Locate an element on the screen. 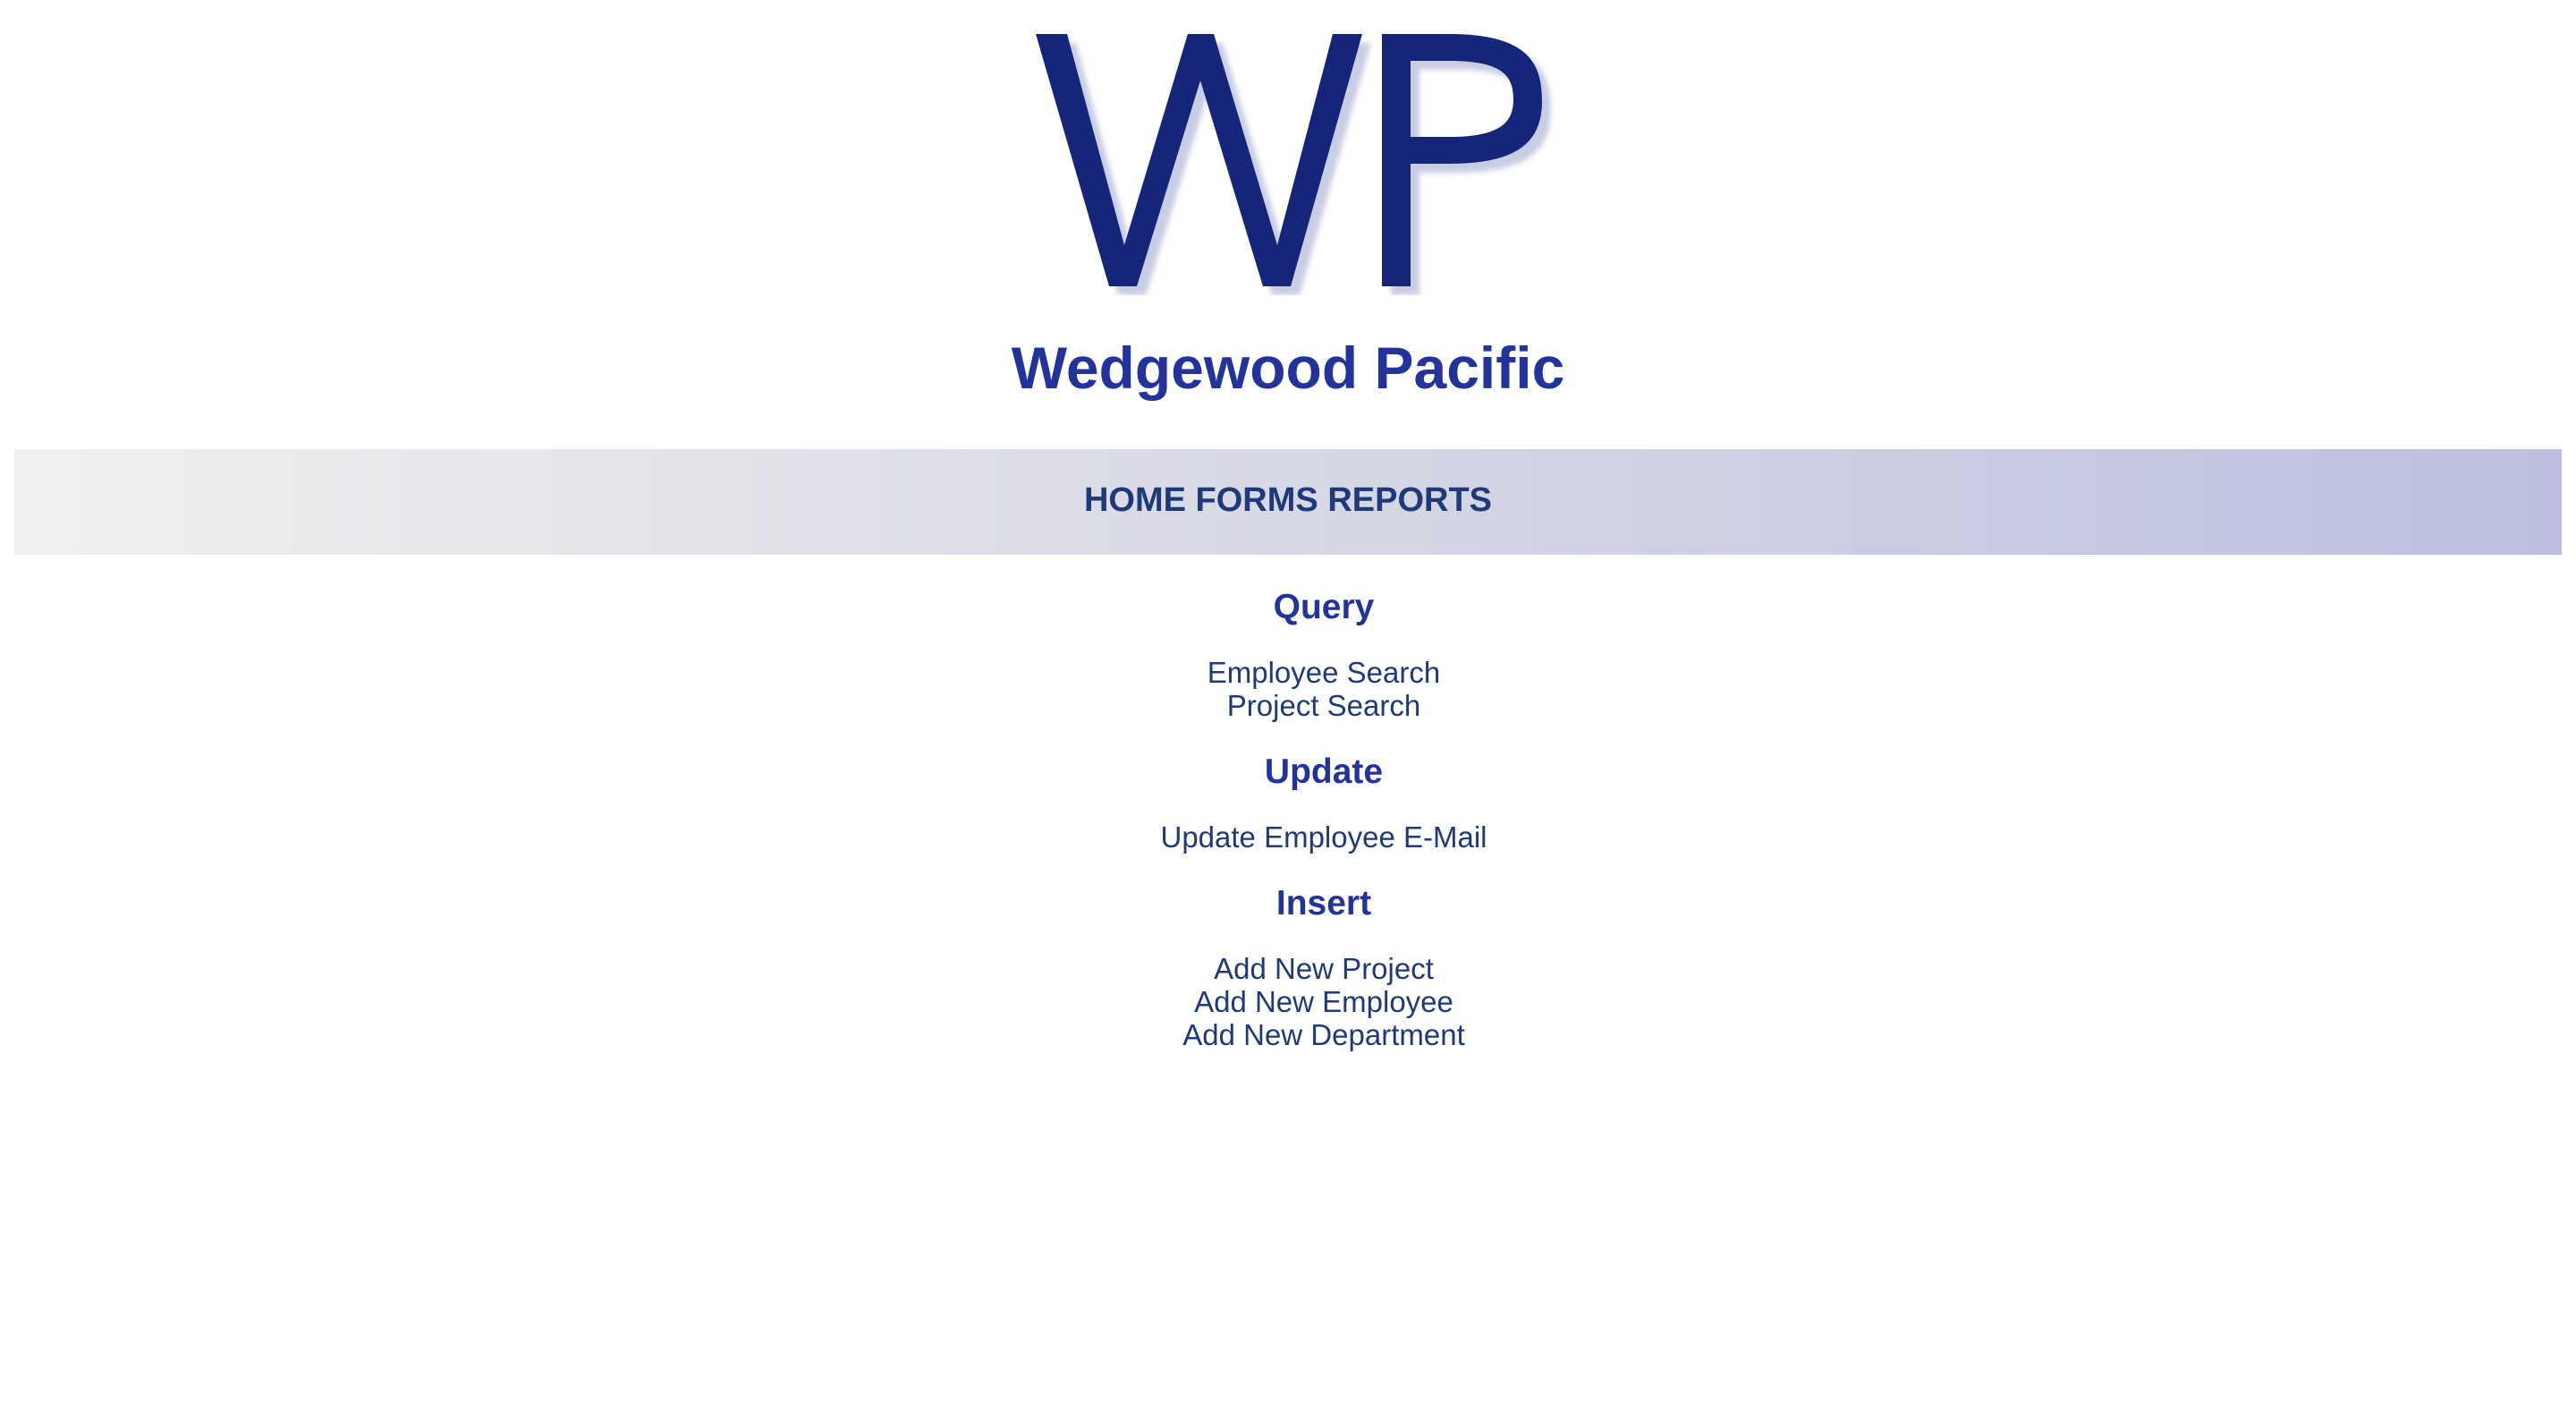  nav-home-link: HOME is located at coordinates (1135, 500).